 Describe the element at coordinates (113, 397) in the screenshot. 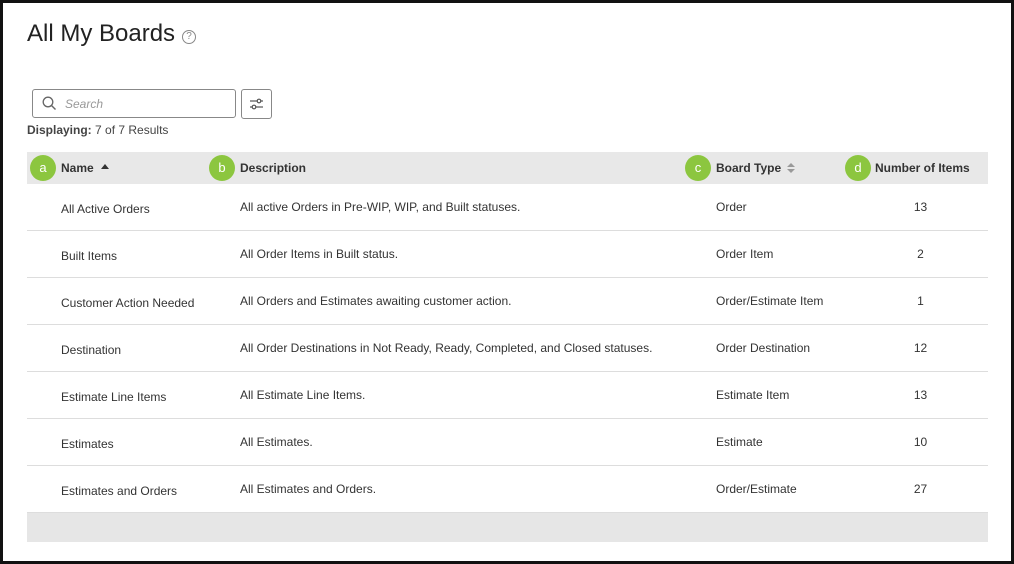

I see `board-name: Estimate Line Items` at that location.